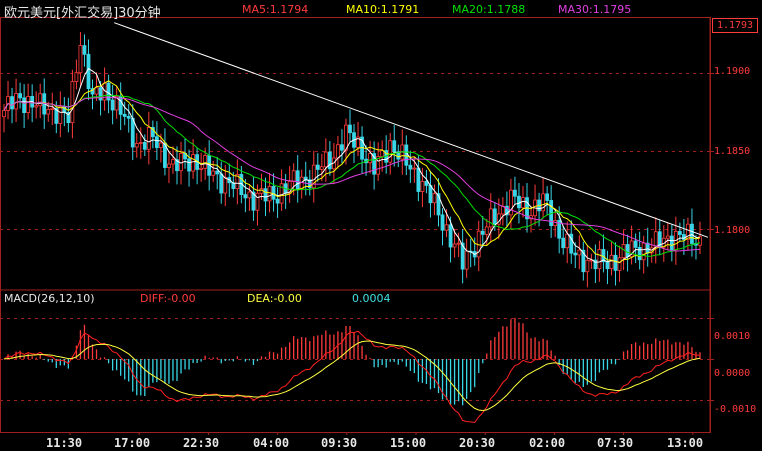  I want to click on dea-label: DEA:-0.00, so click(274, 298).